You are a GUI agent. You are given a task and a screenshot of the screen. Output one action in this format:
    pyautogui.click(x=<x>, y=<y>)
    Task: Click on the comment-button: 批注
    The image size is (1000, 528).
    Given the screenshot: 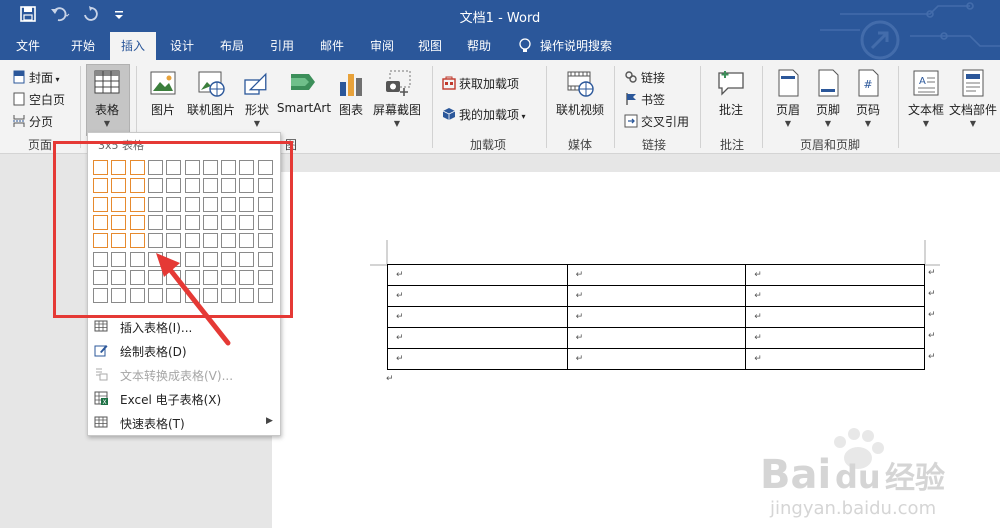 What is the action you would take?
    pyautogui.click(x=731, y=93)
    